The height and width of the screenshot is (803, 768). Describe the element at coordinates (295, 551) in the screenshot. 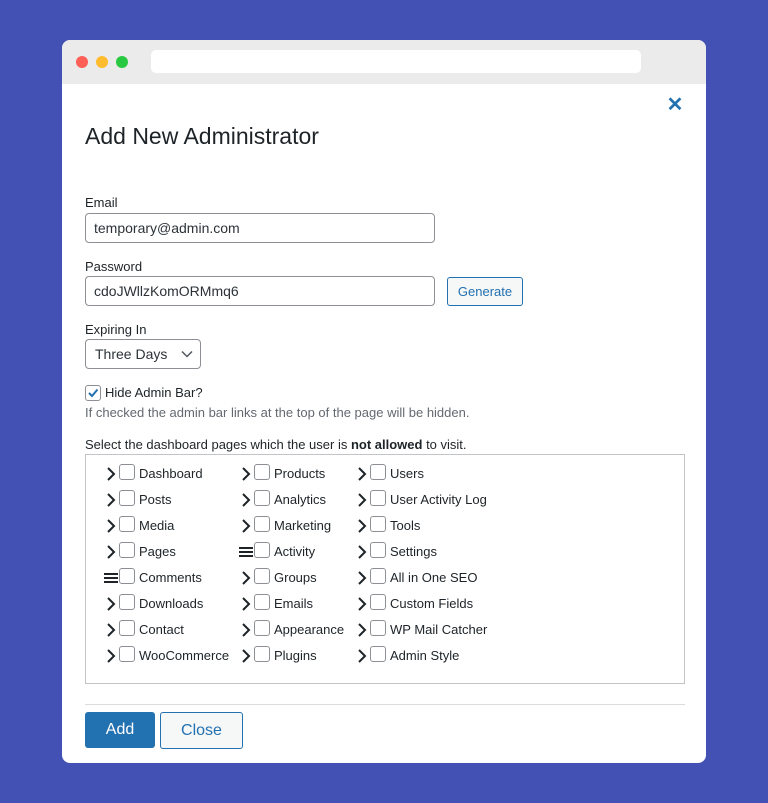

I see `page-label: Activity` at that location.